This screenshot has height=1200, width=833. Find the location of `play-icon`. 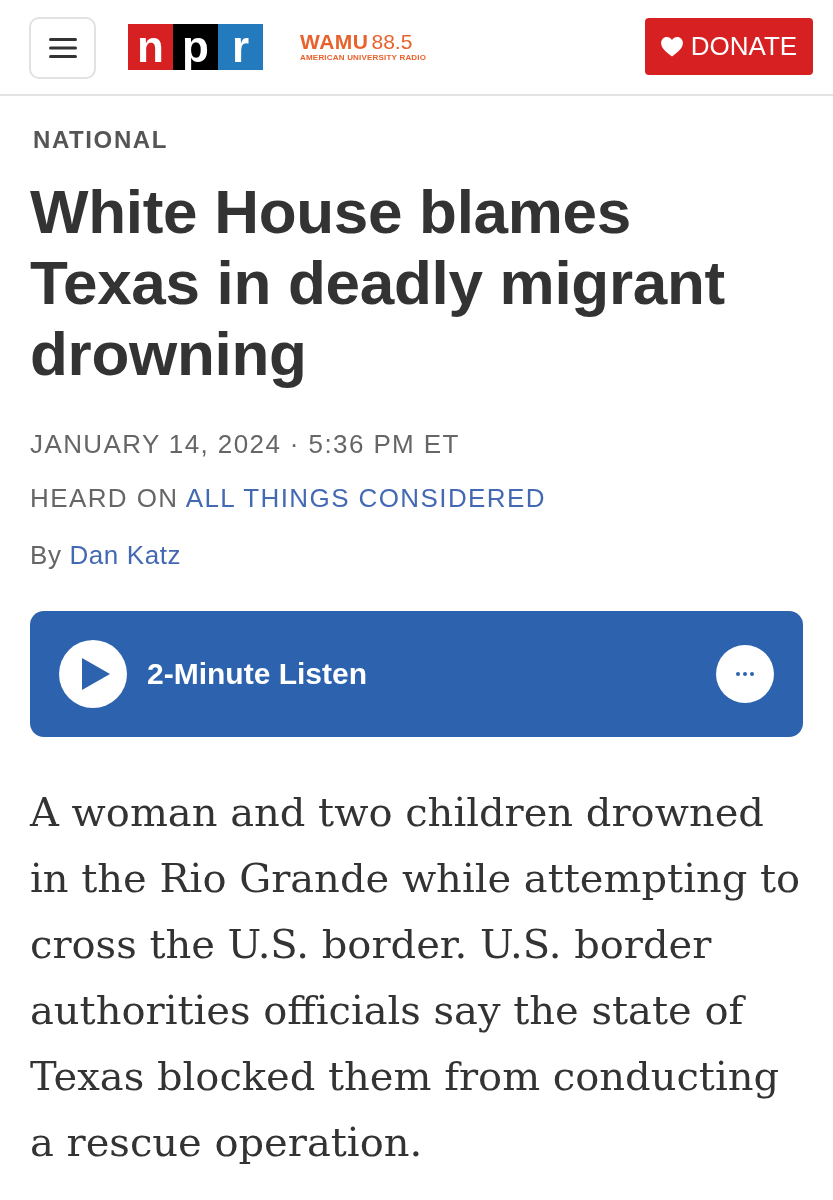

play-icon is located at coordinates (95, 674).